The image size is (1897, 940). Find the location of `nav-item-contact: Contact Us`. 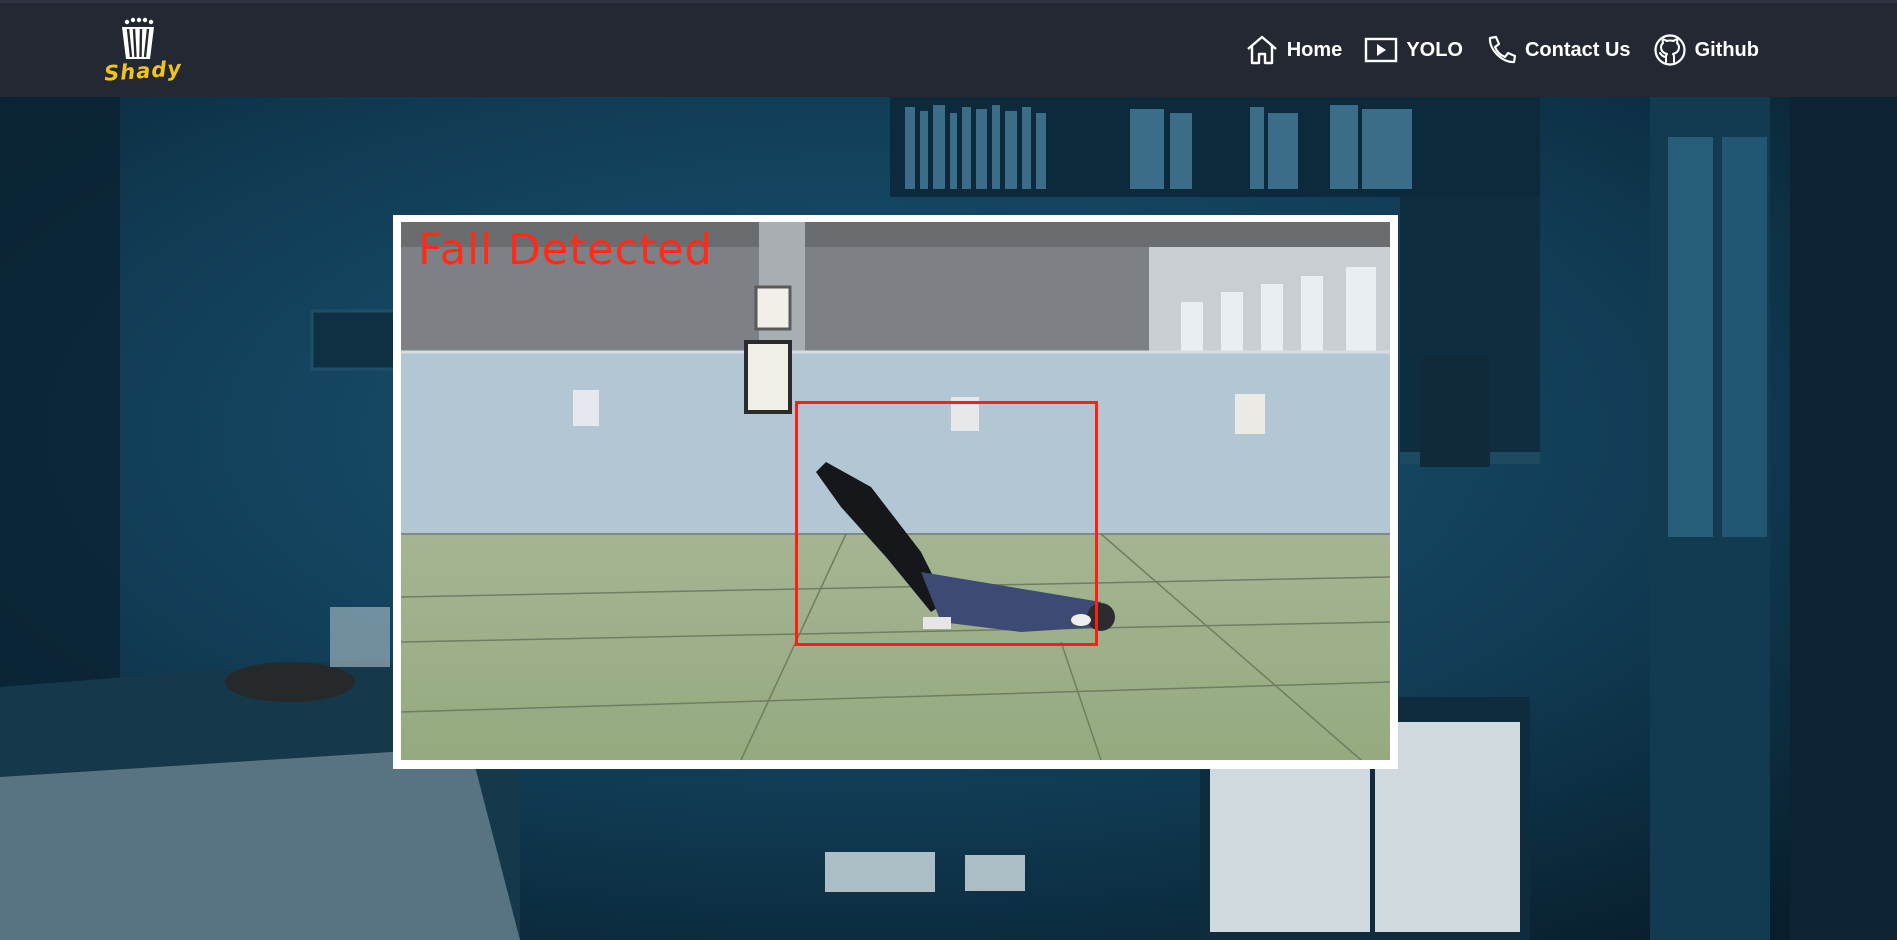

nav-item-contact: Contact Us is located at coordinates (1558, 50).